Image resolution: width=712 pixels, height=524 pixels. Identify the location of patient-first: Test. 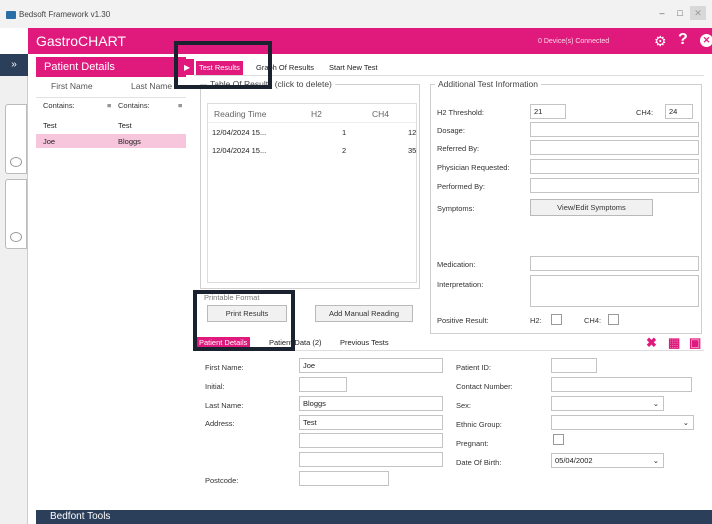
(50, 125).